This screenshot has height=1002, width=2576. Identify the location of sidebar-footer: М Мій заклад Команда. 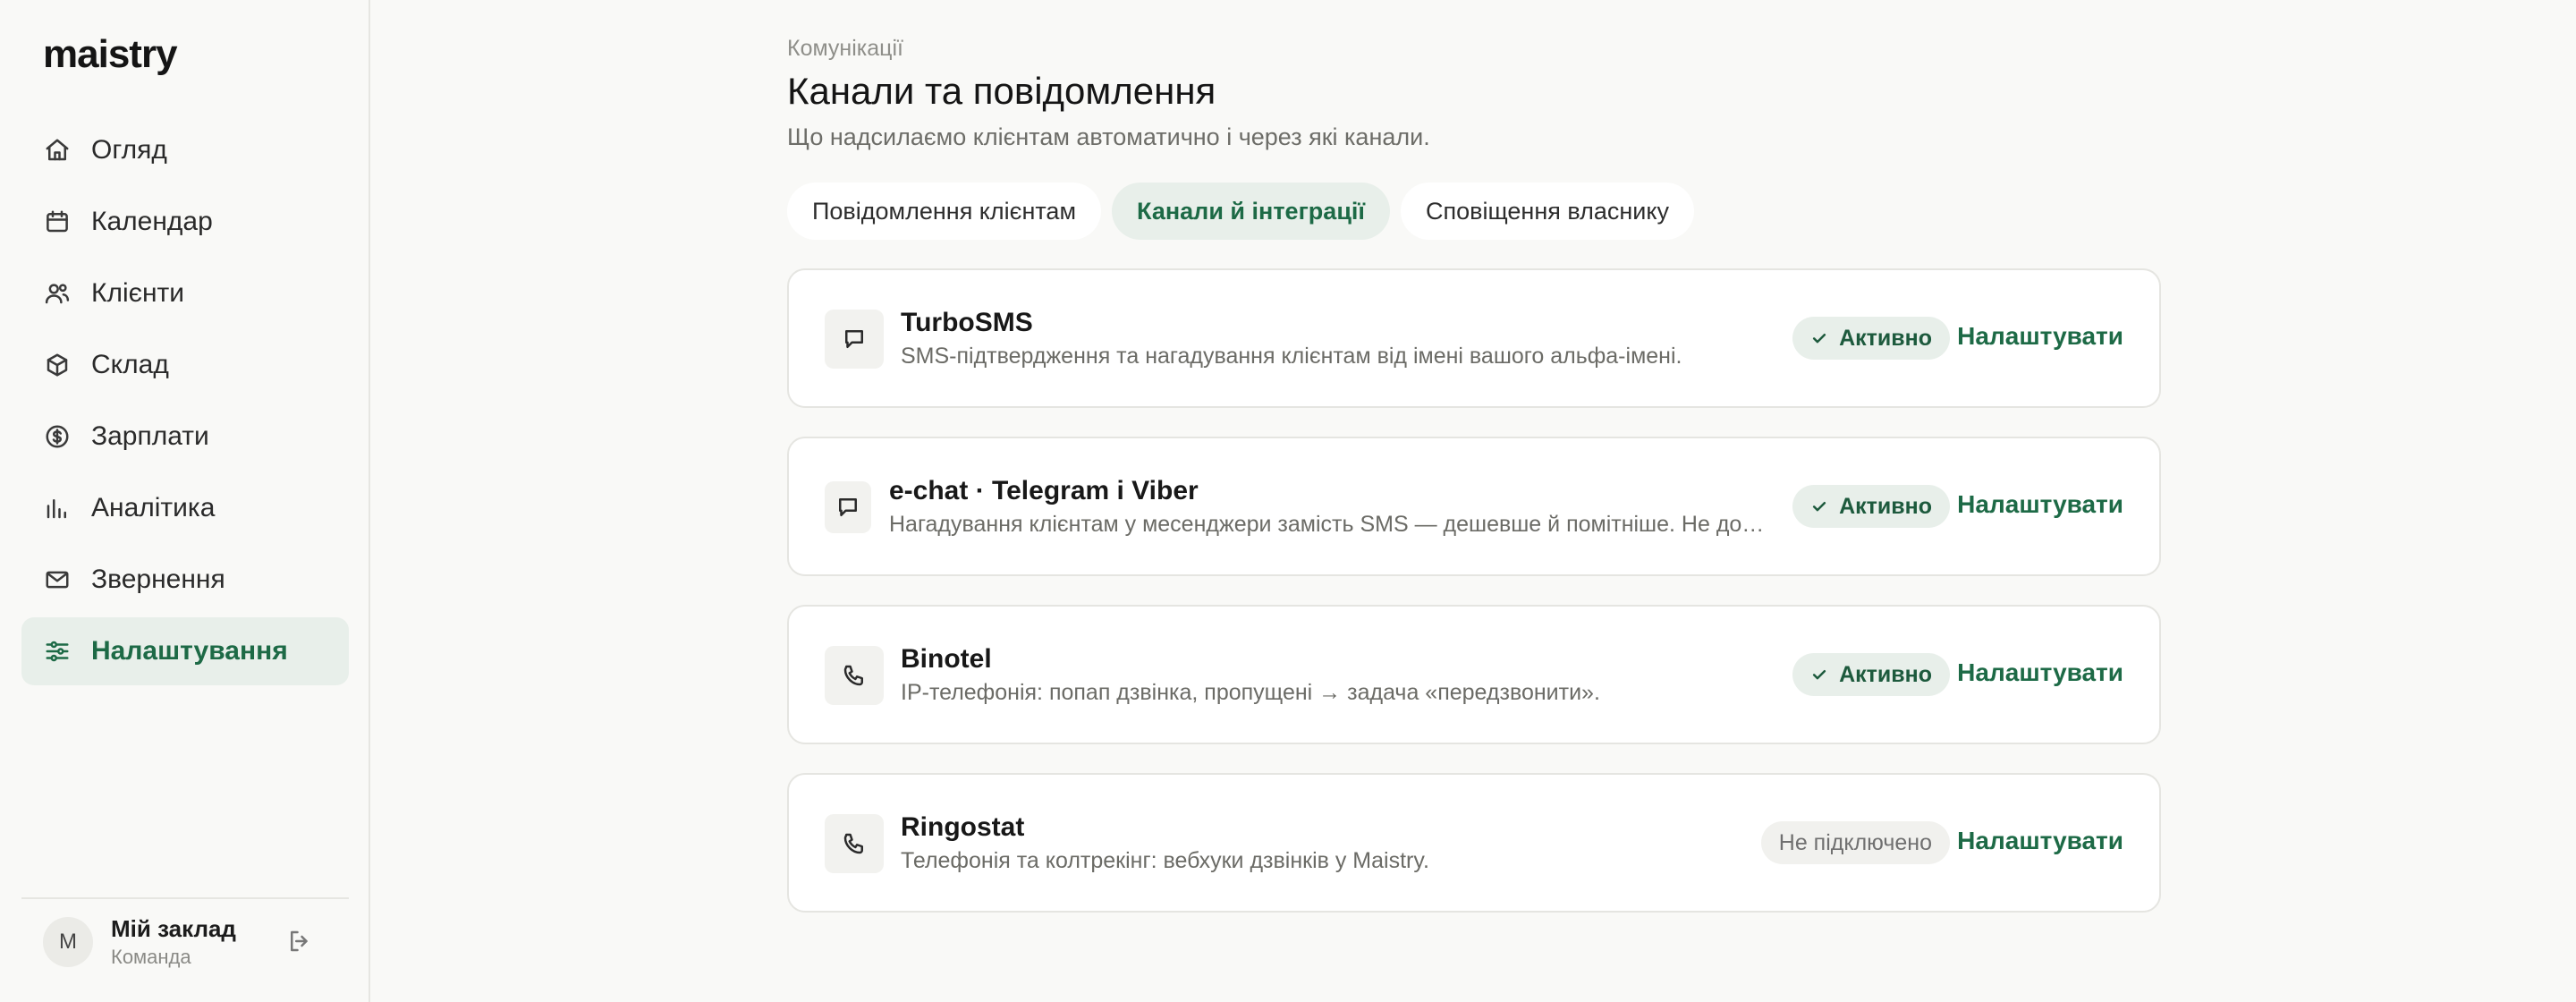
(185, 942).